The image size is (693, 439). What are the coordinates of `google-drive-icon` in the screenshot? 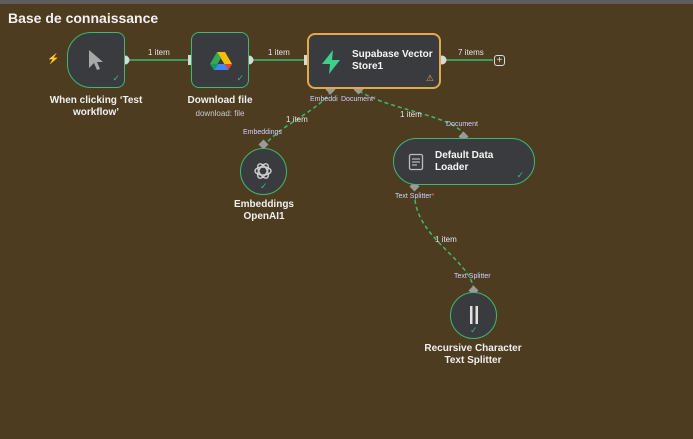 It's located at (221, 61).